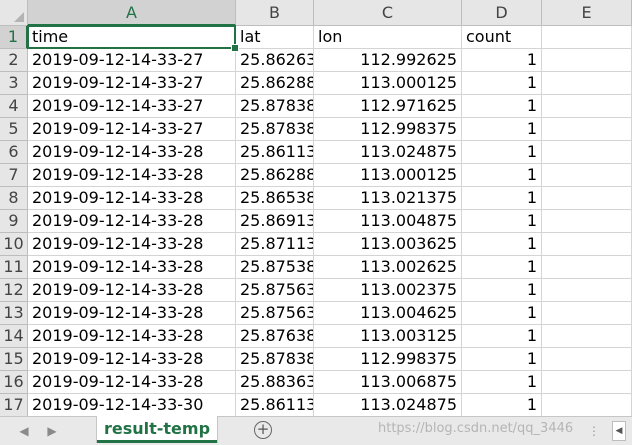  Describe the element at coordinates (275, 13) in the screenshot. I see `column-header-b: B` at that location.